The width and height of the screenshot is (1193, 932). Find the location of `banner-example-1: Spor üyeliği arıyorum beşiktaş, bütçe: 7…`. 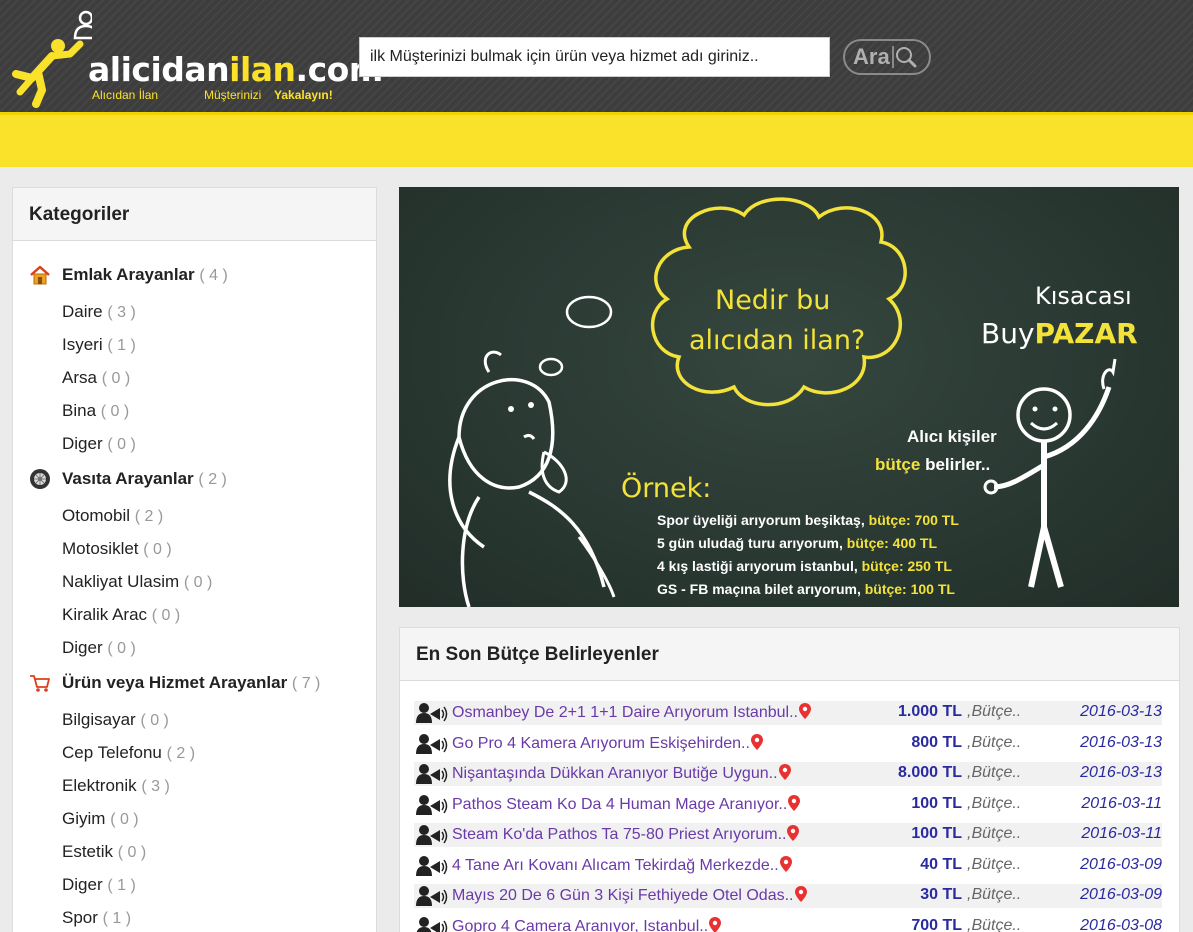

banner-example-1: Spor üyeliği arıyorum beşiktaş, bütçe: 7… is located at coordinates (808, 520).